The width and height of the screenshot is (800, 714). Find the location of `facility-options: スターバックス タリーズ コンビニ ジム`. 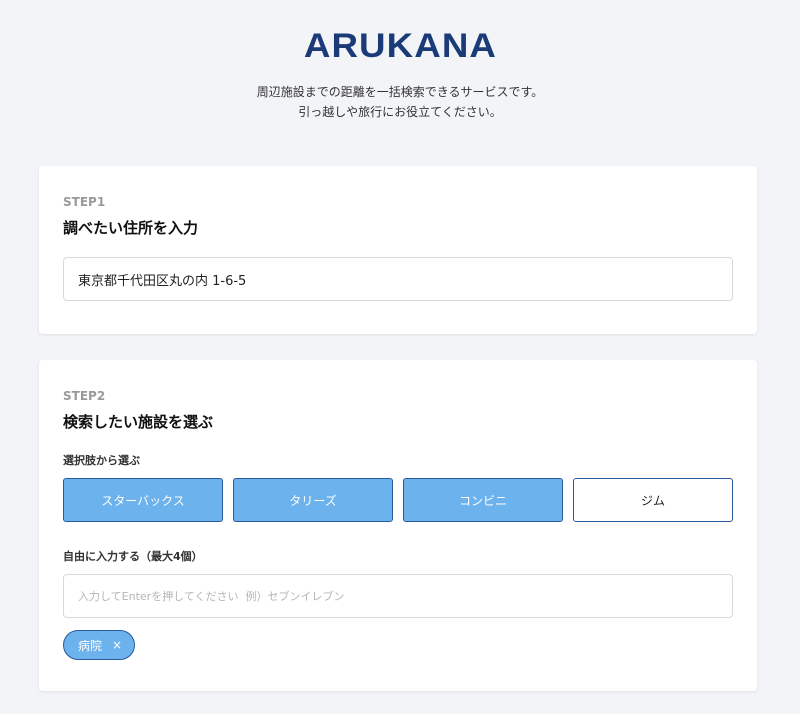

facility-options: スターバックス タリーズ コンビニ ジム is located at coordinates (398, 500).